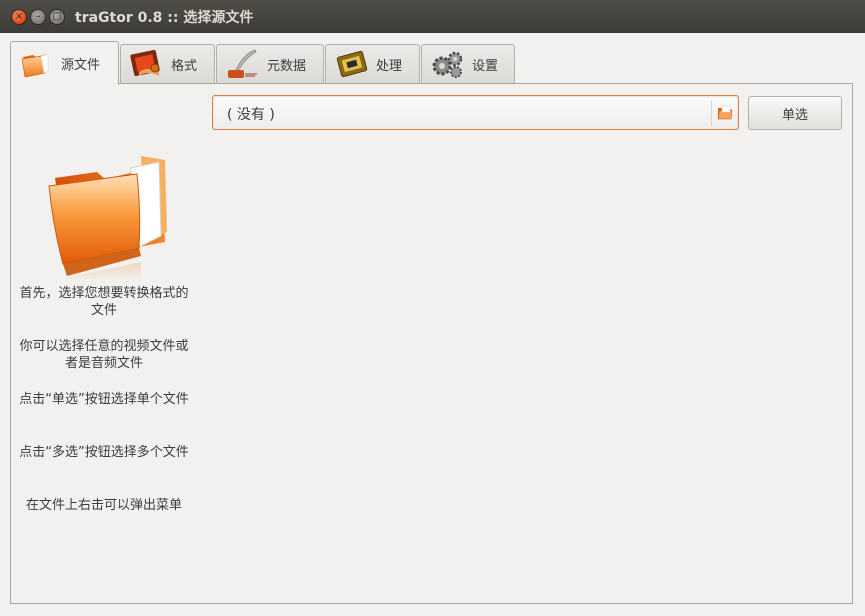 This screenshot has height=616, width=865. I want to click on tab-format: 格式, so click(167, 63).